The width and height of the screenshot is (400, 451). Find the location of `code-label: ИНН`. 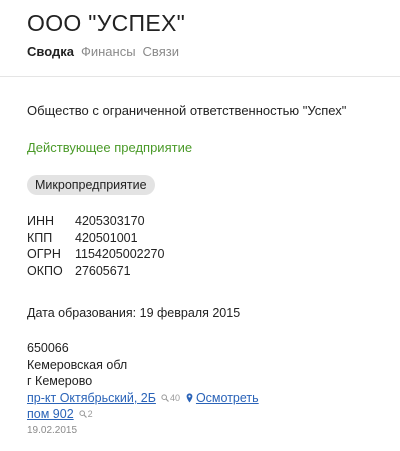

code-label: ИНН is located at coordinates (41, 221).